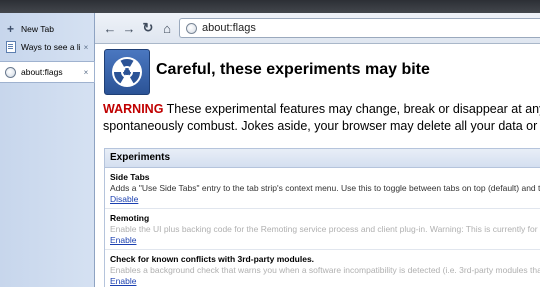 The width and height of the screenshot is (540, 287). What do you see at coordinates (359, 28) in the screenshot?
I see `address-bar: about:flags` at bounding box center [359, 28].